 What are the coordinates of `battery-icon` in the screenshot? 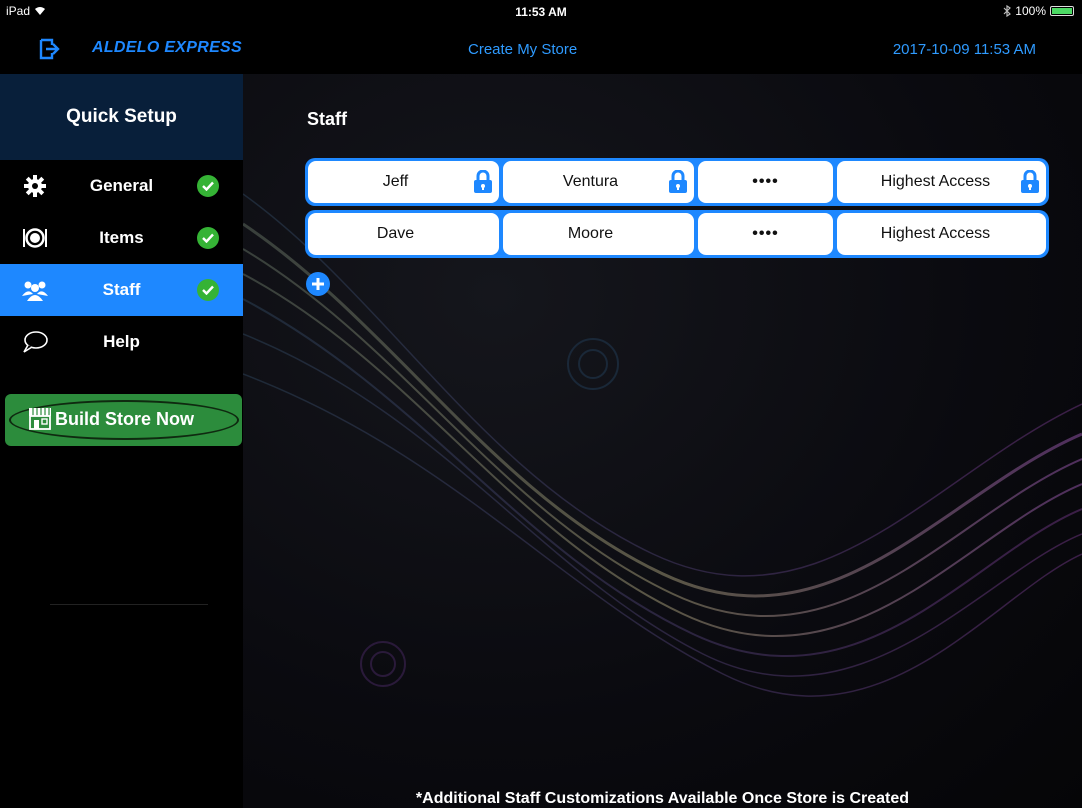 It's located at (1062, 11).